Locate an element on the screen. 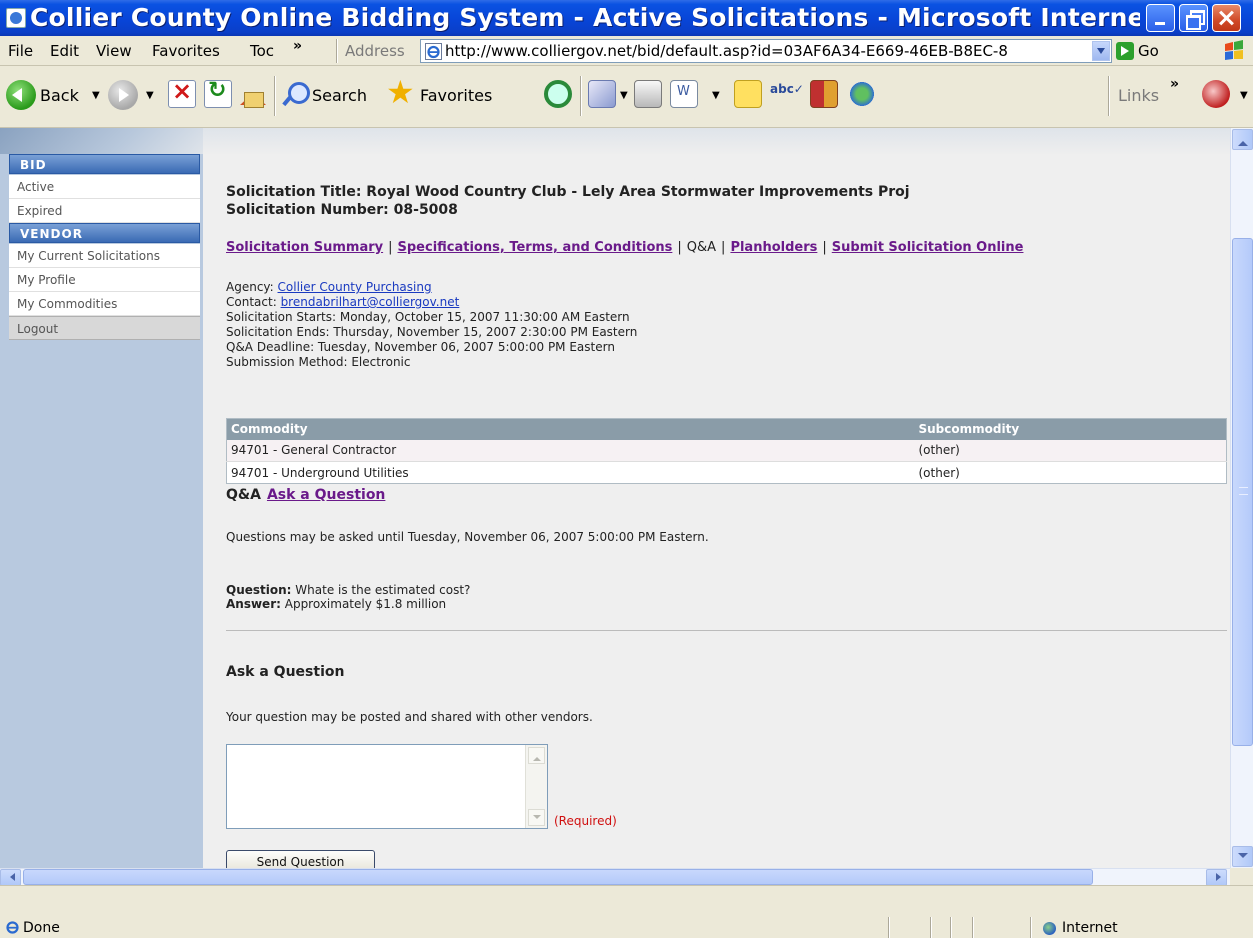 This screenshot has height=938, width=1253. sidebar-item-logout: Logout is located at coordinates (104, 328).